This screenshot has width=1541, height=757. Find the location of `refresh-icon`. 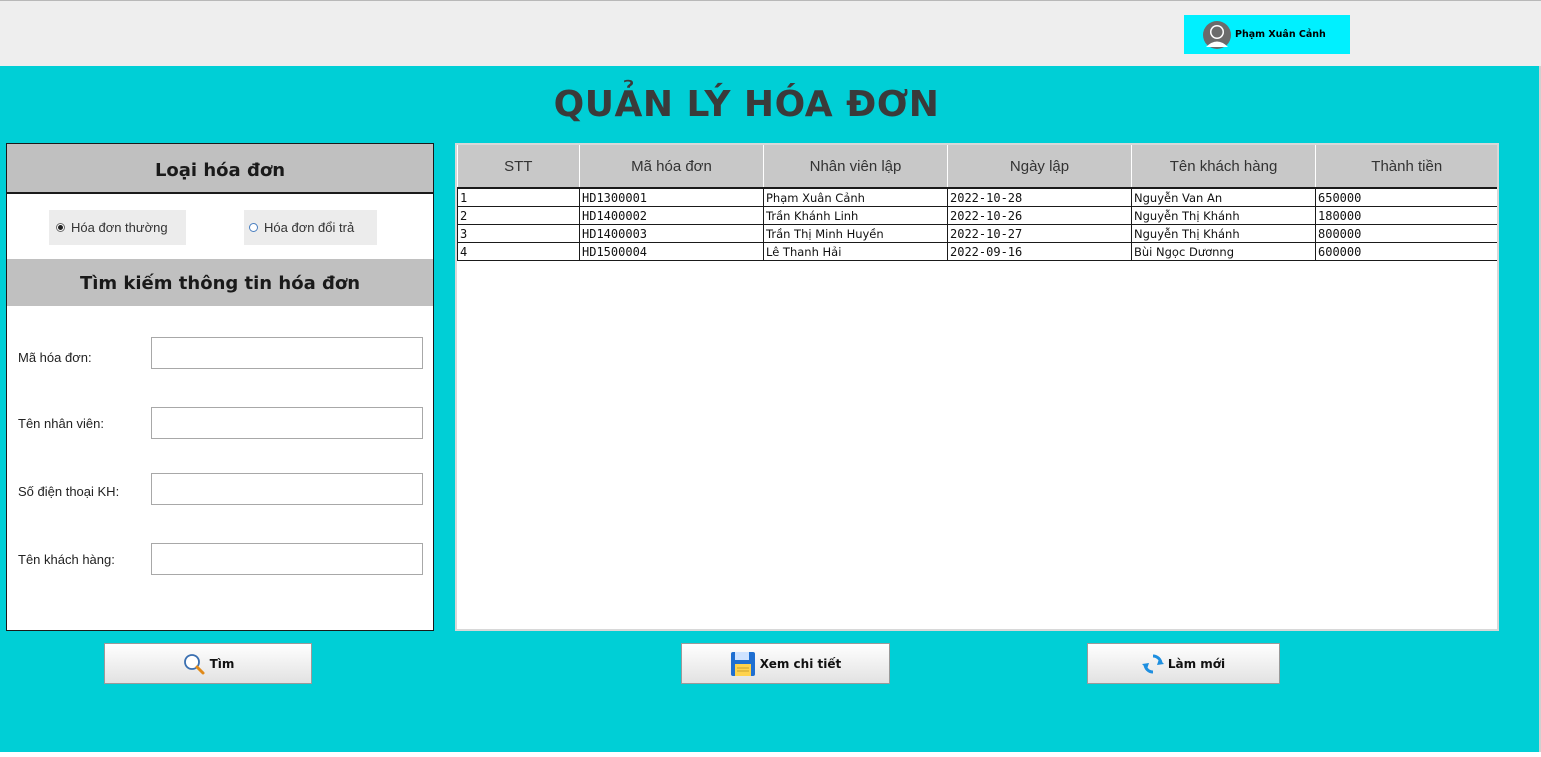

refresh-icon is located at coordinates (1152, 663).